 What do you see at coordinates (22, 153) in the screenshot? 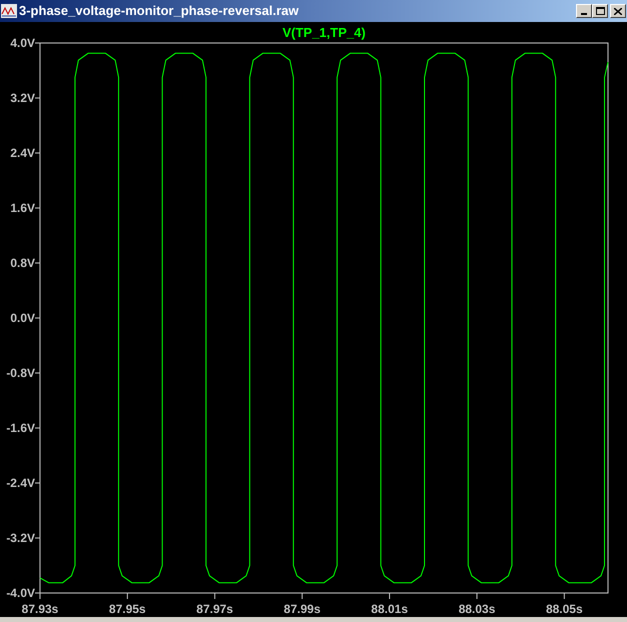
I see `y-axis-label: 2.4V` at bounding box center [22, 153].